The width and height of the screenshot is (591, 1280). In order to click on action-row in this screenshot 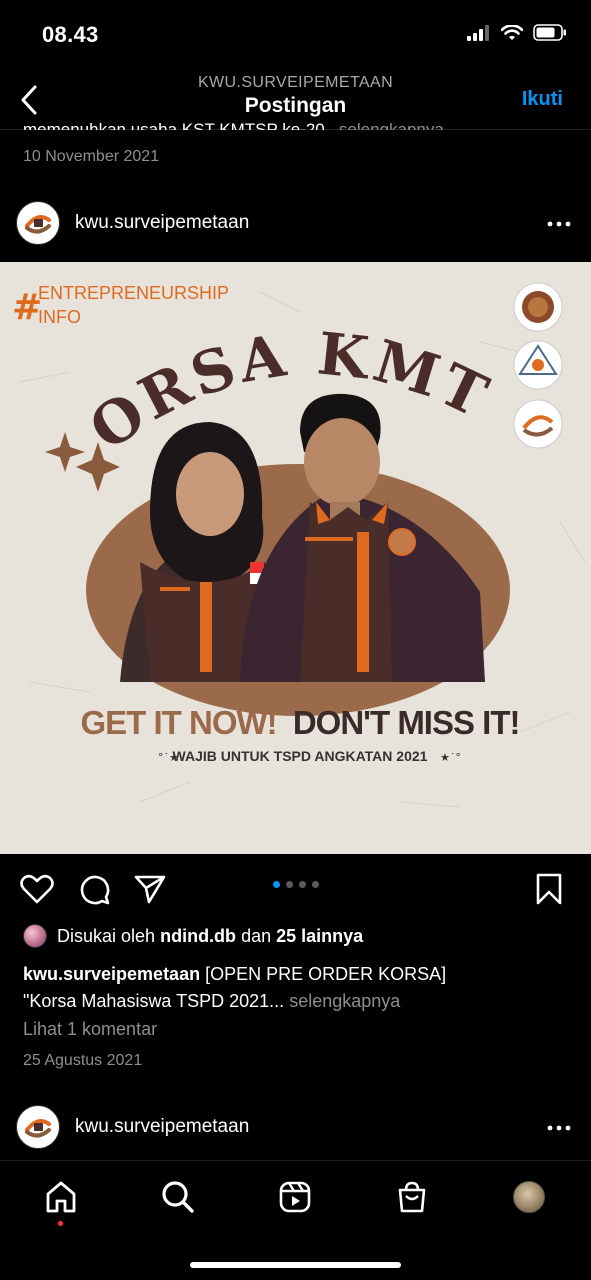, I will do `click(295, 888)`.